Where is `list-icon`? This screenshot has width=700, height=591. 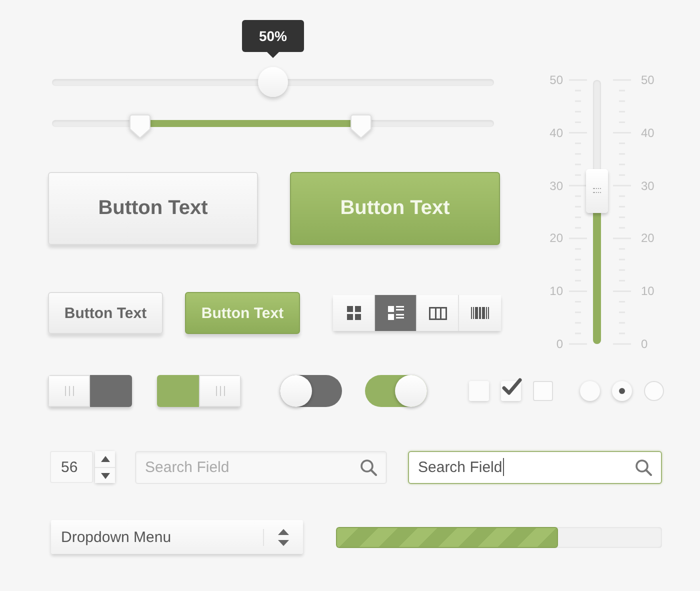 list-icon is located at coordinates (396, 313).